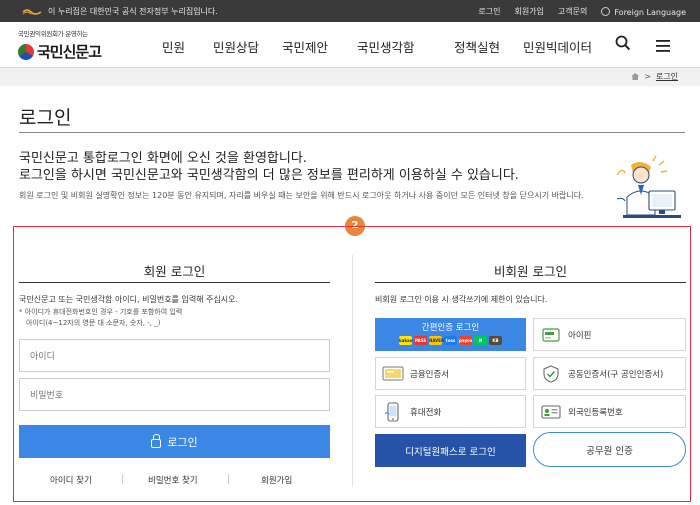  I want to click on intro-line-1: 국민신문고 통합로그인 화면에 오신 것을 환영합니다., so click(163, 158).